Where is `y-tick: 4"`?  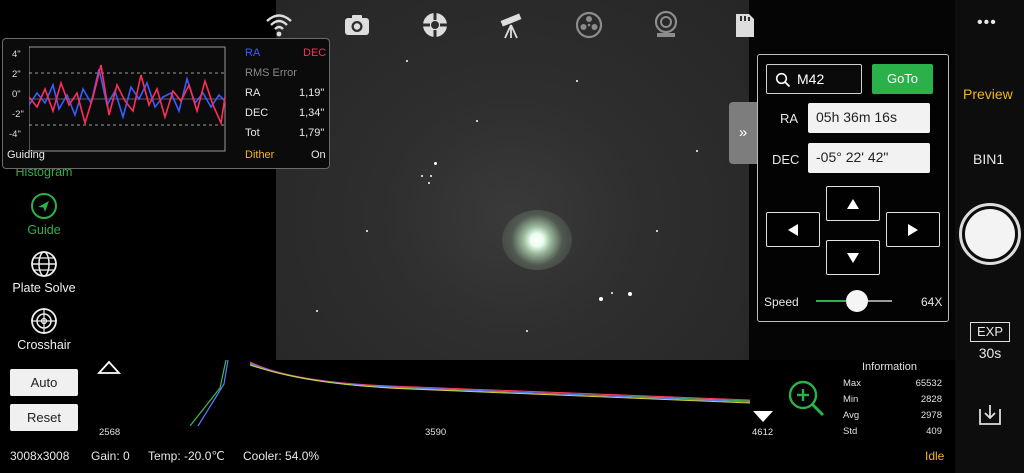 y-tick: 4" is located at coordinates (16, 54).